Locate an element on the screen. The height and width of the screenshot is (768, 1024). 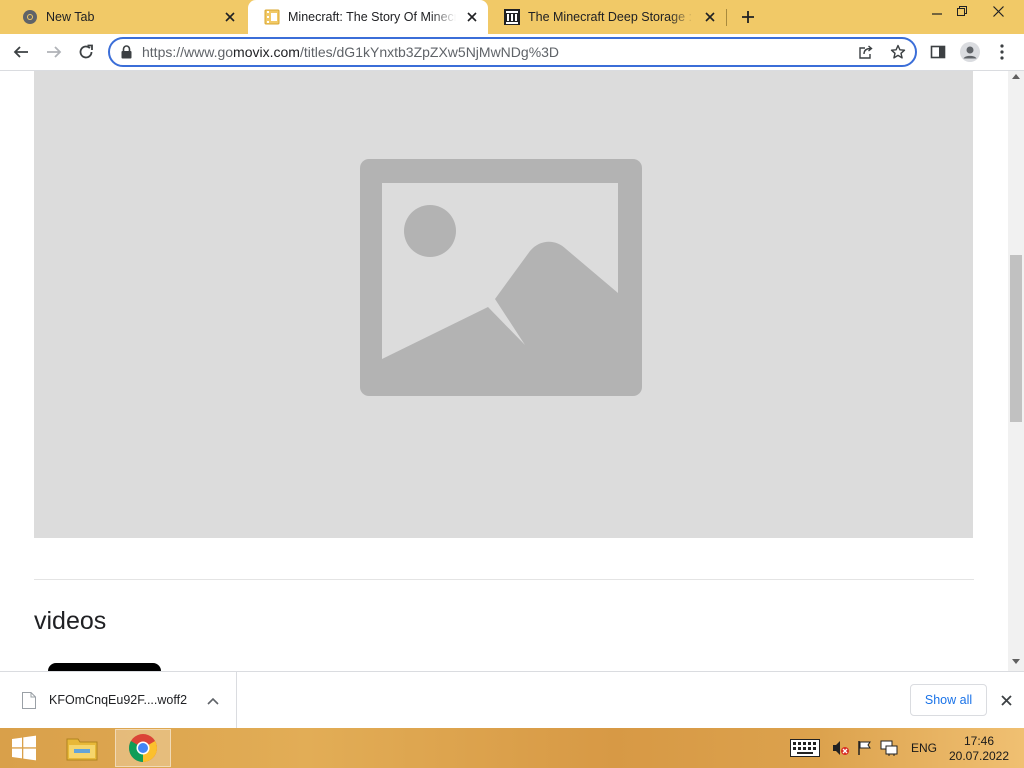
avatar-icon is located at coordinates (970, 52).